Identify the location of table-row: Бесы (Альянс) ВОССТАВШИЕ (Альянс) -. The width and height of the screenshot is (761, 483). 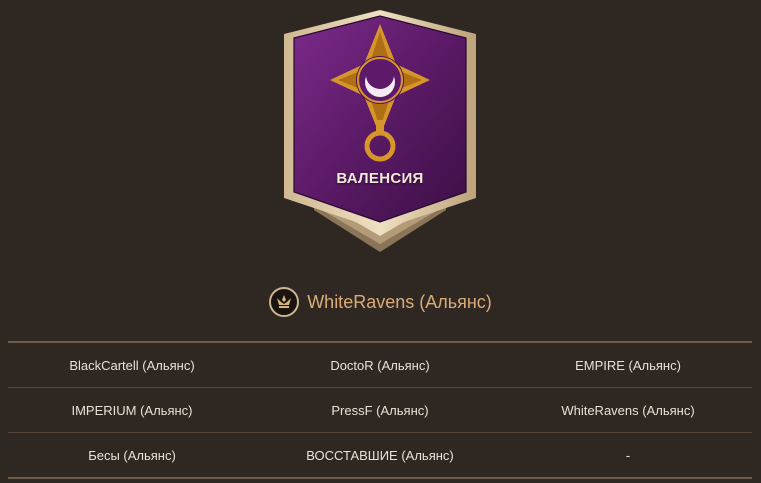
(380, 454).